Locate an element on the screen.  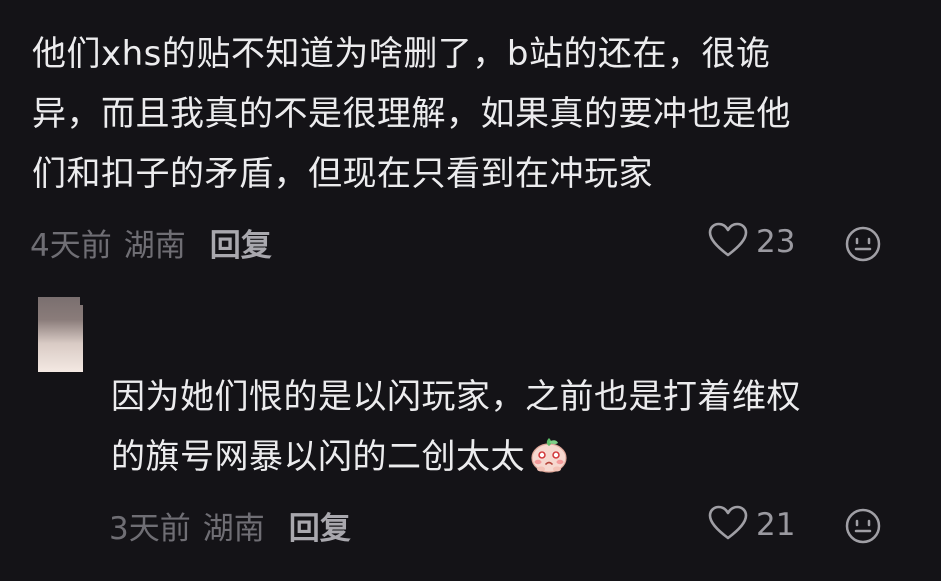
comment-time: 4天前 is located at coordinates (71, 245).